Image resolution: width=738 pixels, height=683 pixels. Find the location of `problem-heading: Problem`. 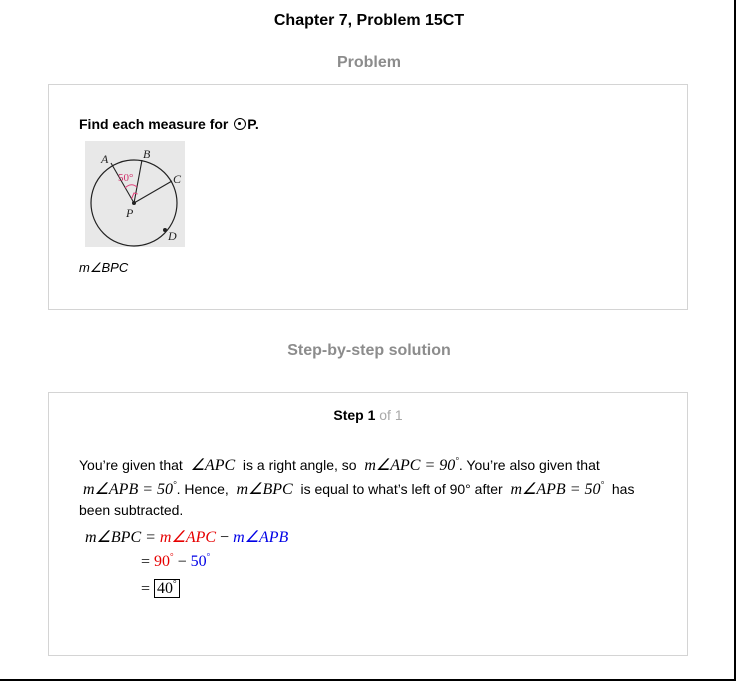

problem-heading: Problem is located at coordinates (368, 62).